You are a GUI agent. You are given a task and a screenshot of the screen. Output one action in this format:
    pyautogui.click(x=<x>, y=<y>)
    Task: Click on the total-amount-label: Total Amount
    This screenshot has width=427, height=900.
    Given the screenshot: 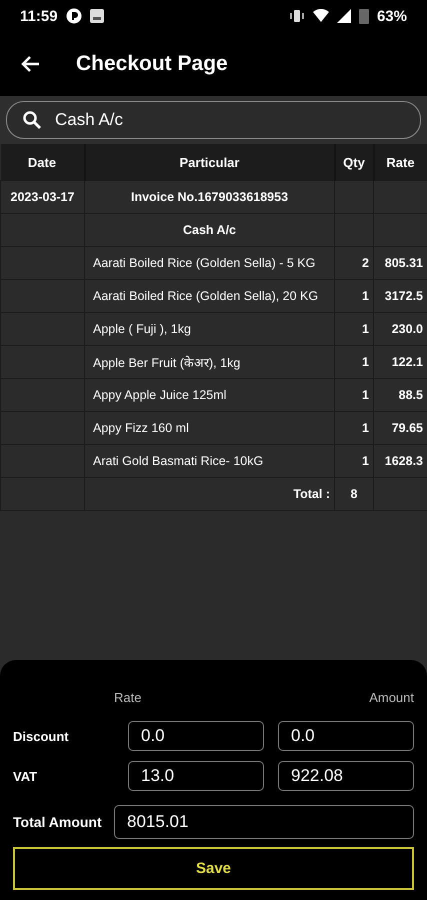 What is the action you would take?
    pyautogui.click(x=58, y=822)
    